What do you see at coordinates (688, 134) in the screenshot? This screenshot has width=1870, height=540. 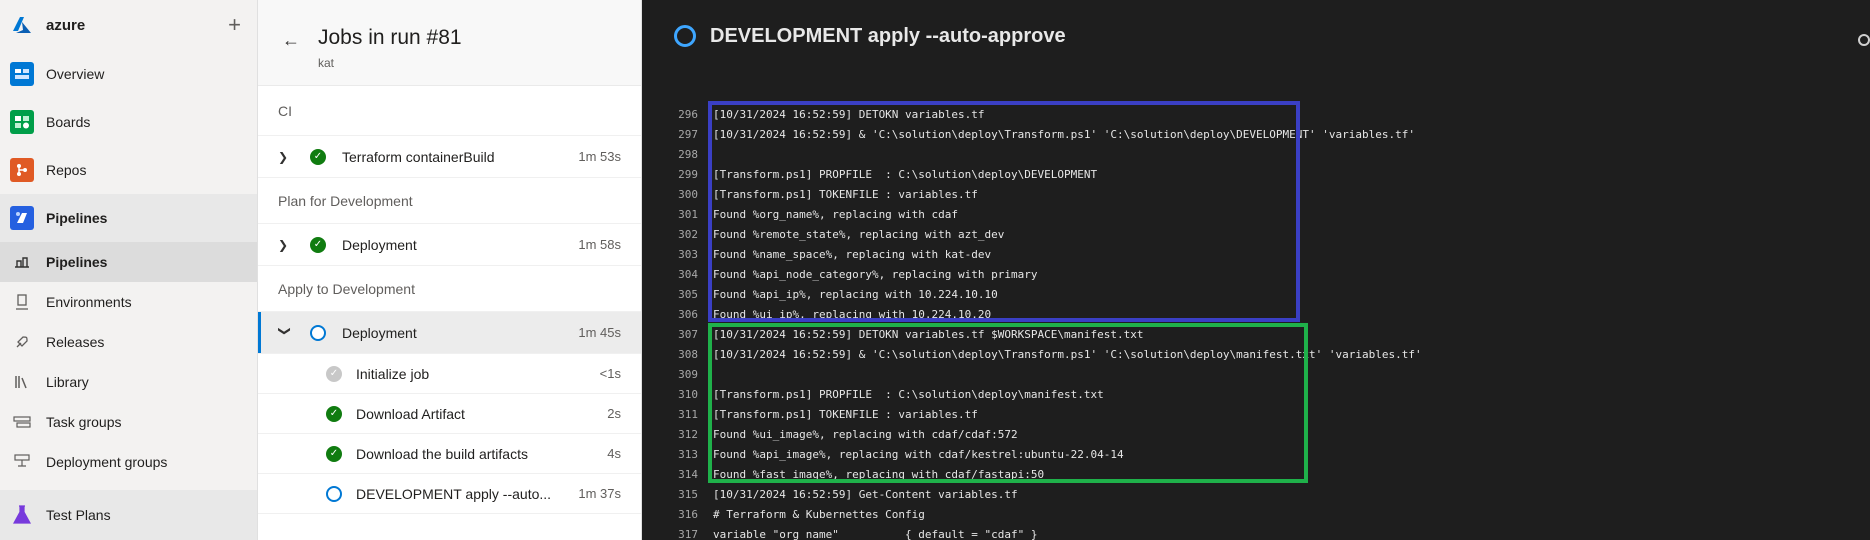 I see `line-number: 297` at bounding box center [688, 134].